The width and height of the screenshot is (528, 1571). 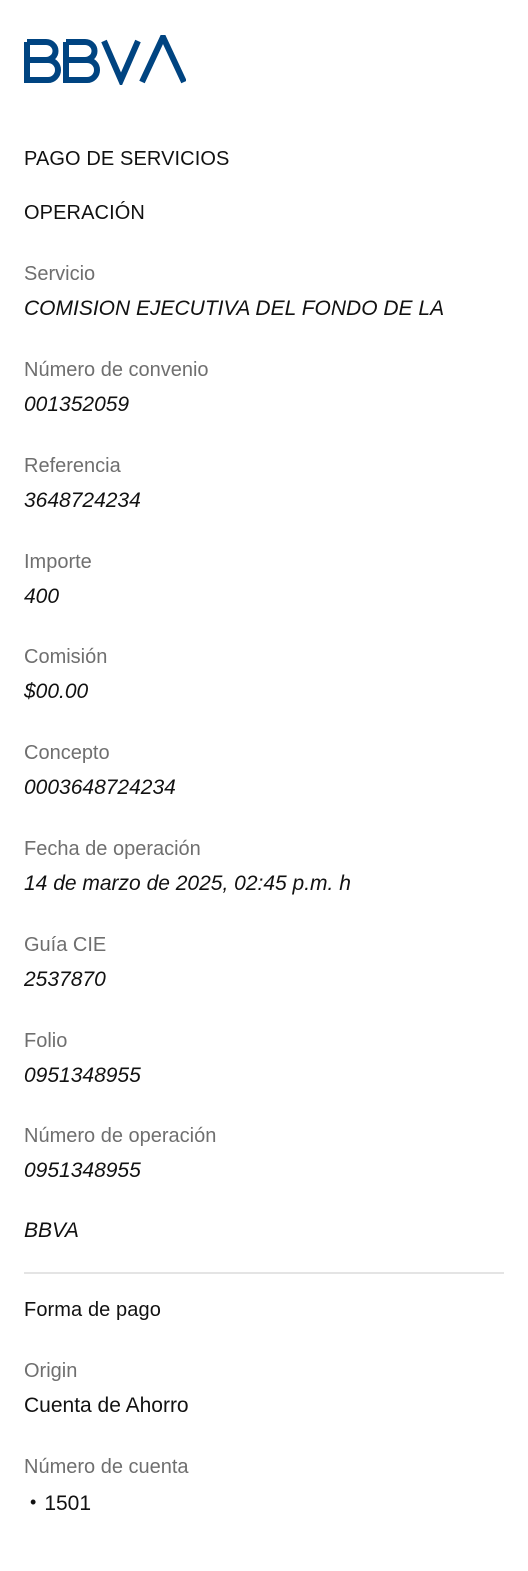 What do you see at coordinates (264, 770) in the screenshot?
I see `field-concepto: Concepto 0003648724234` at bounding box center [264, 770].